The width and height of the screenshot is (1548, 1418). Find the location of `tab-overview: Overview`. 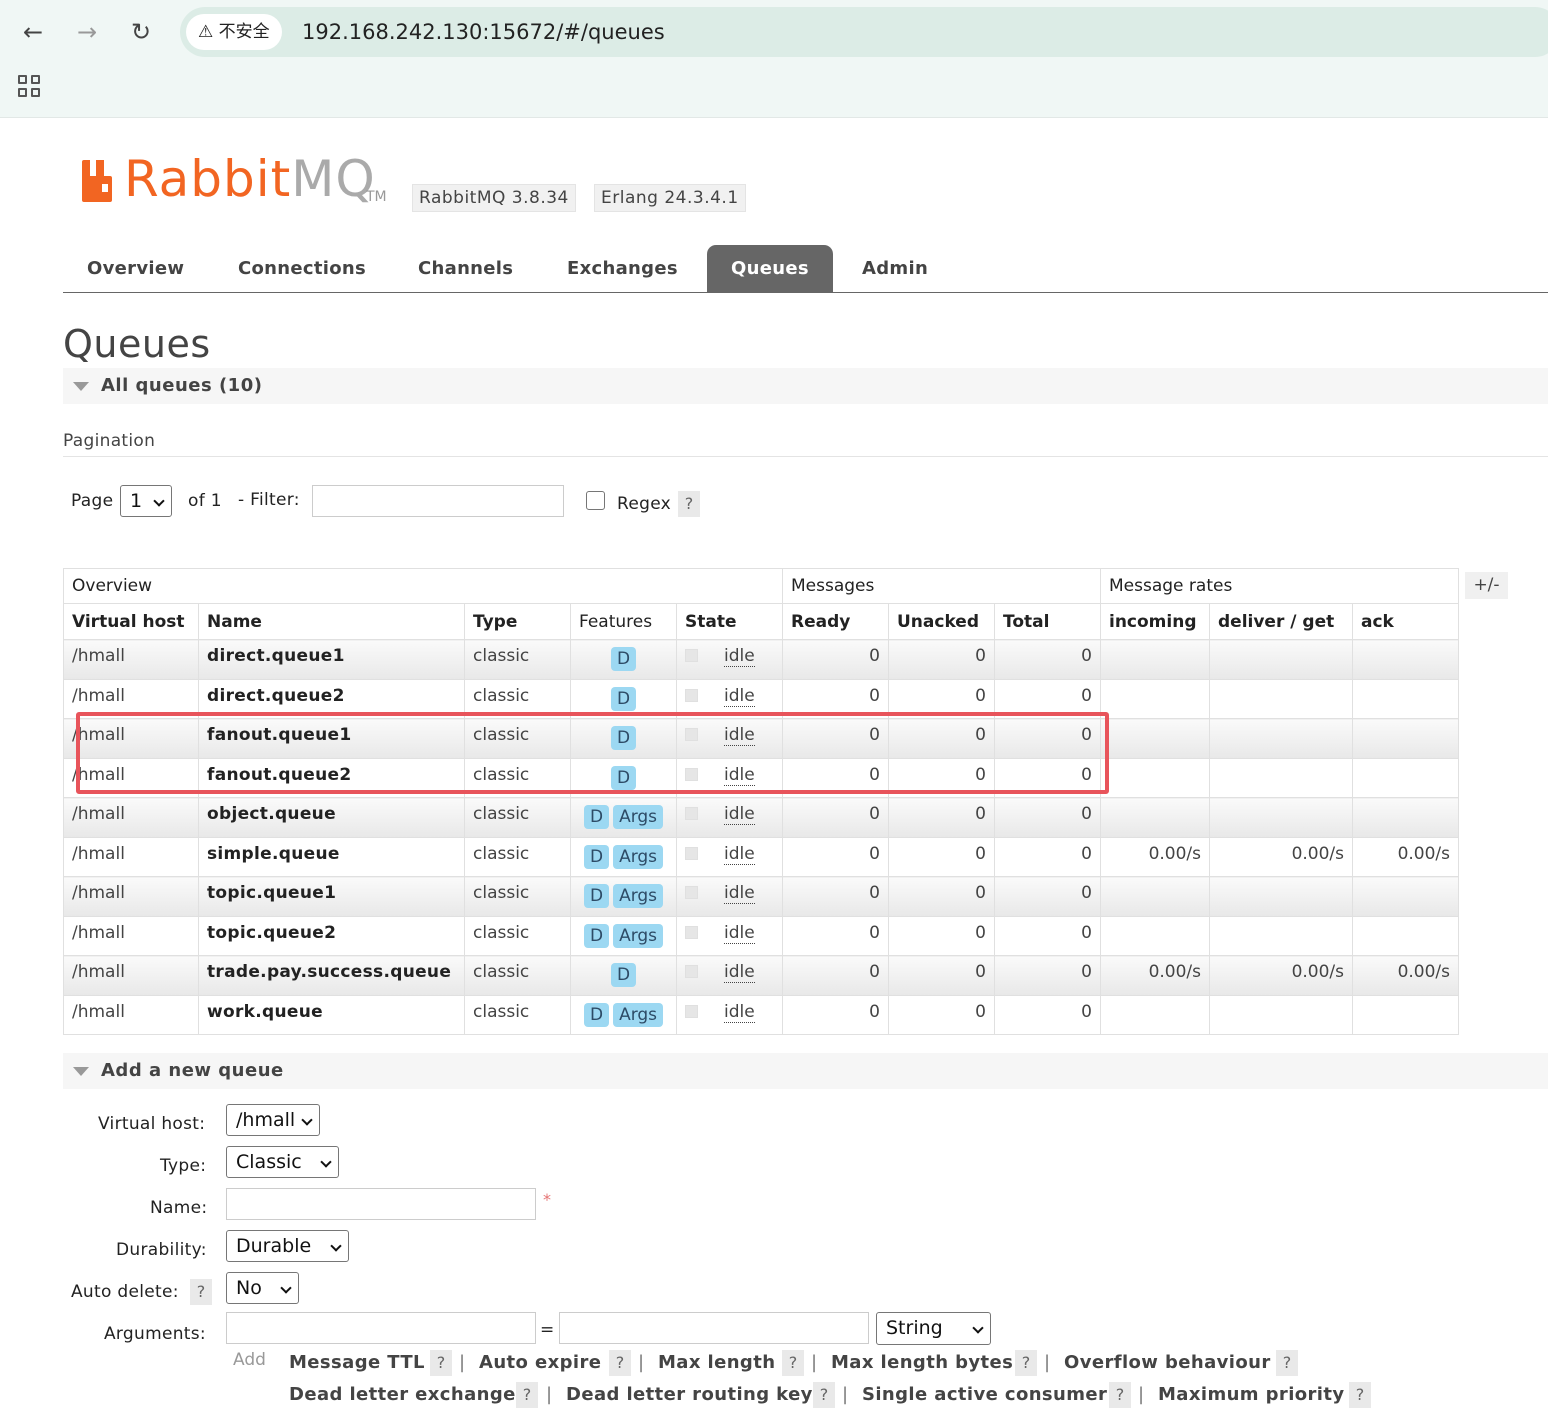

tab-overview: Overview is located at coordinates (135, 269).